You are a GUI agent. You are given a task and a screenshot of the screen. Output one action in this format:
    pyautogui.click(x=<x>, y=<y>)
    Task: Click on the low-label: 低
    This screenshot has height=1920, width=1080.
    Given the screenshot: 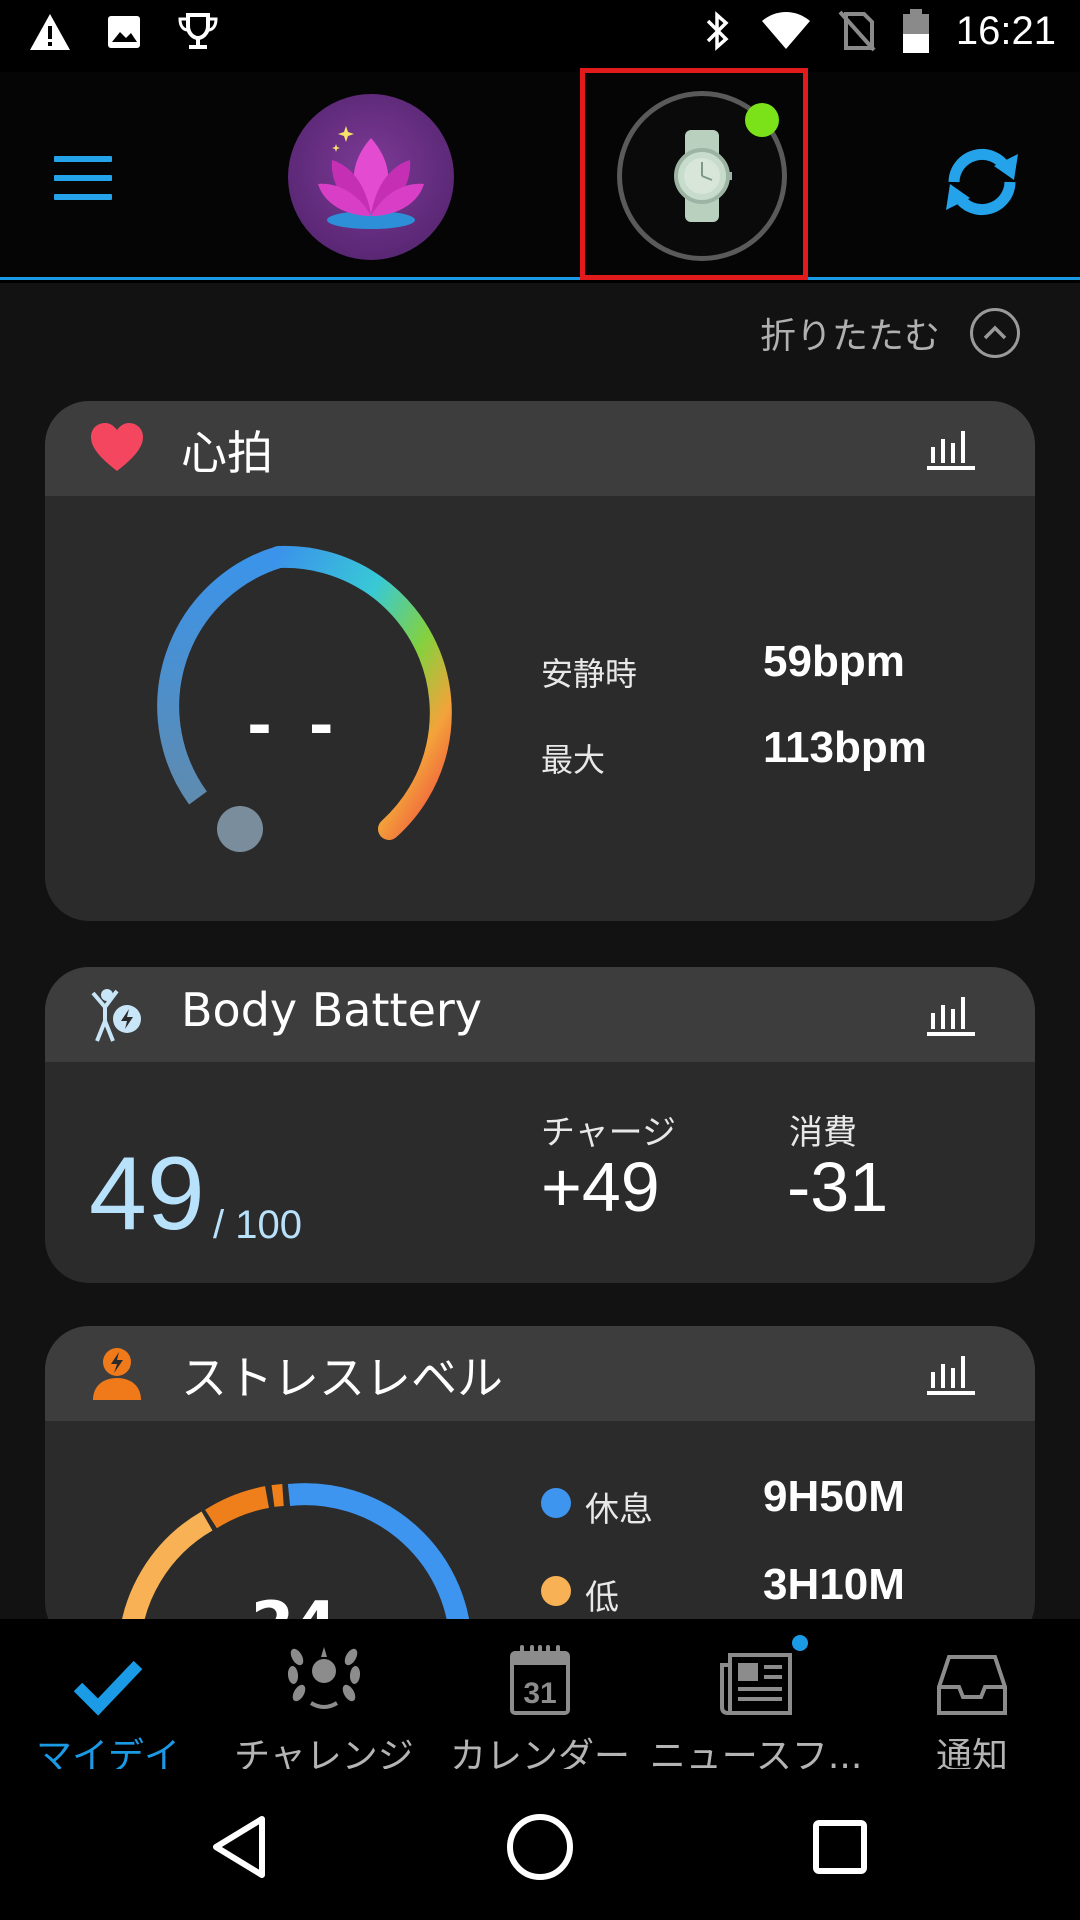 What is the action you would take?
    pyautogui.click(x=602, y=1598)
    